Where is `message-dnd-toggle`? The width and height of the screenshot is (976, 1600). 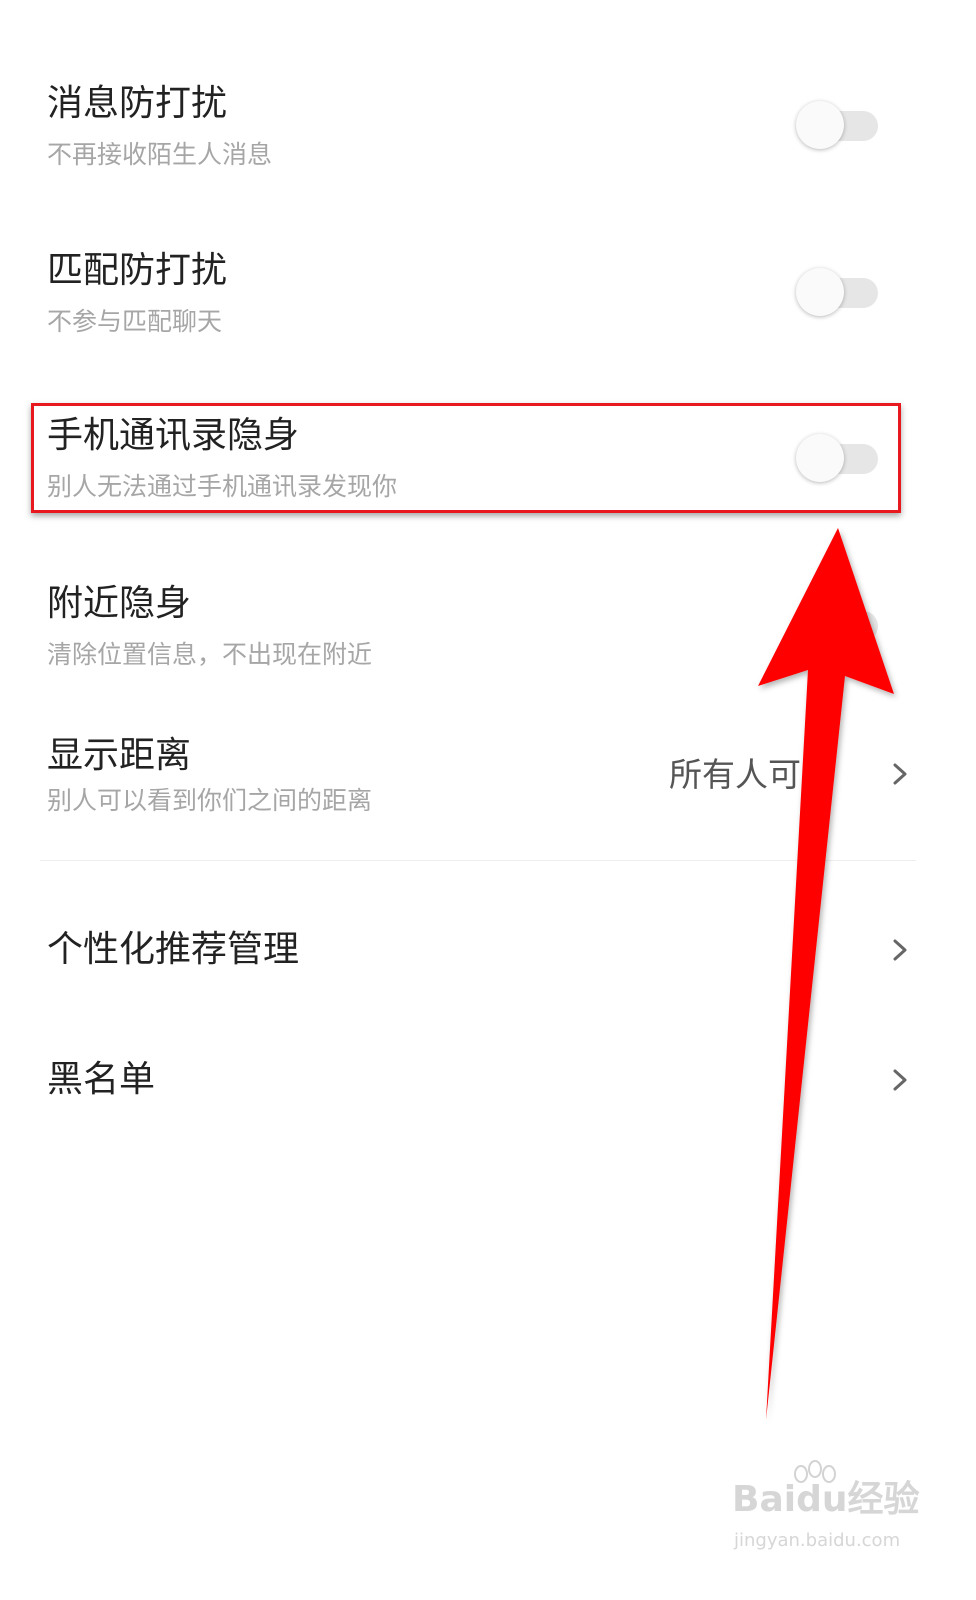
message-dnd-toggle is located at coordinates (838, 126).